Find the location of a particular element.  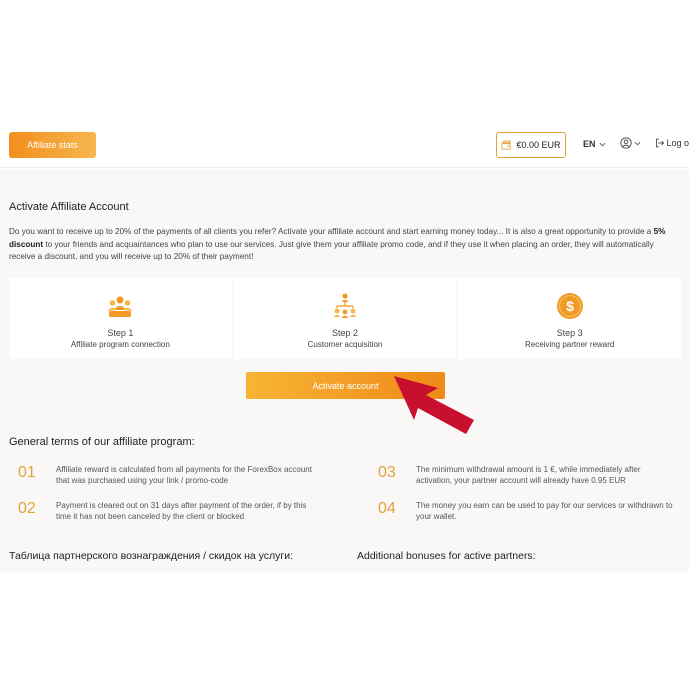

user-circle-icon is located at coordinates (626, 143).